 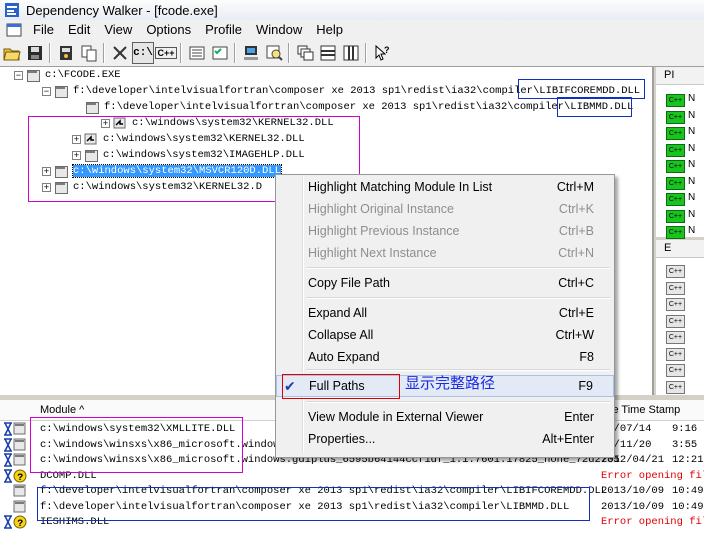 What do you see at coordinates (445, 336) in the screenshot?
I see `menu-item-collapse-all: Collapse All Ctrl+W` at bounding box center [445, 336].